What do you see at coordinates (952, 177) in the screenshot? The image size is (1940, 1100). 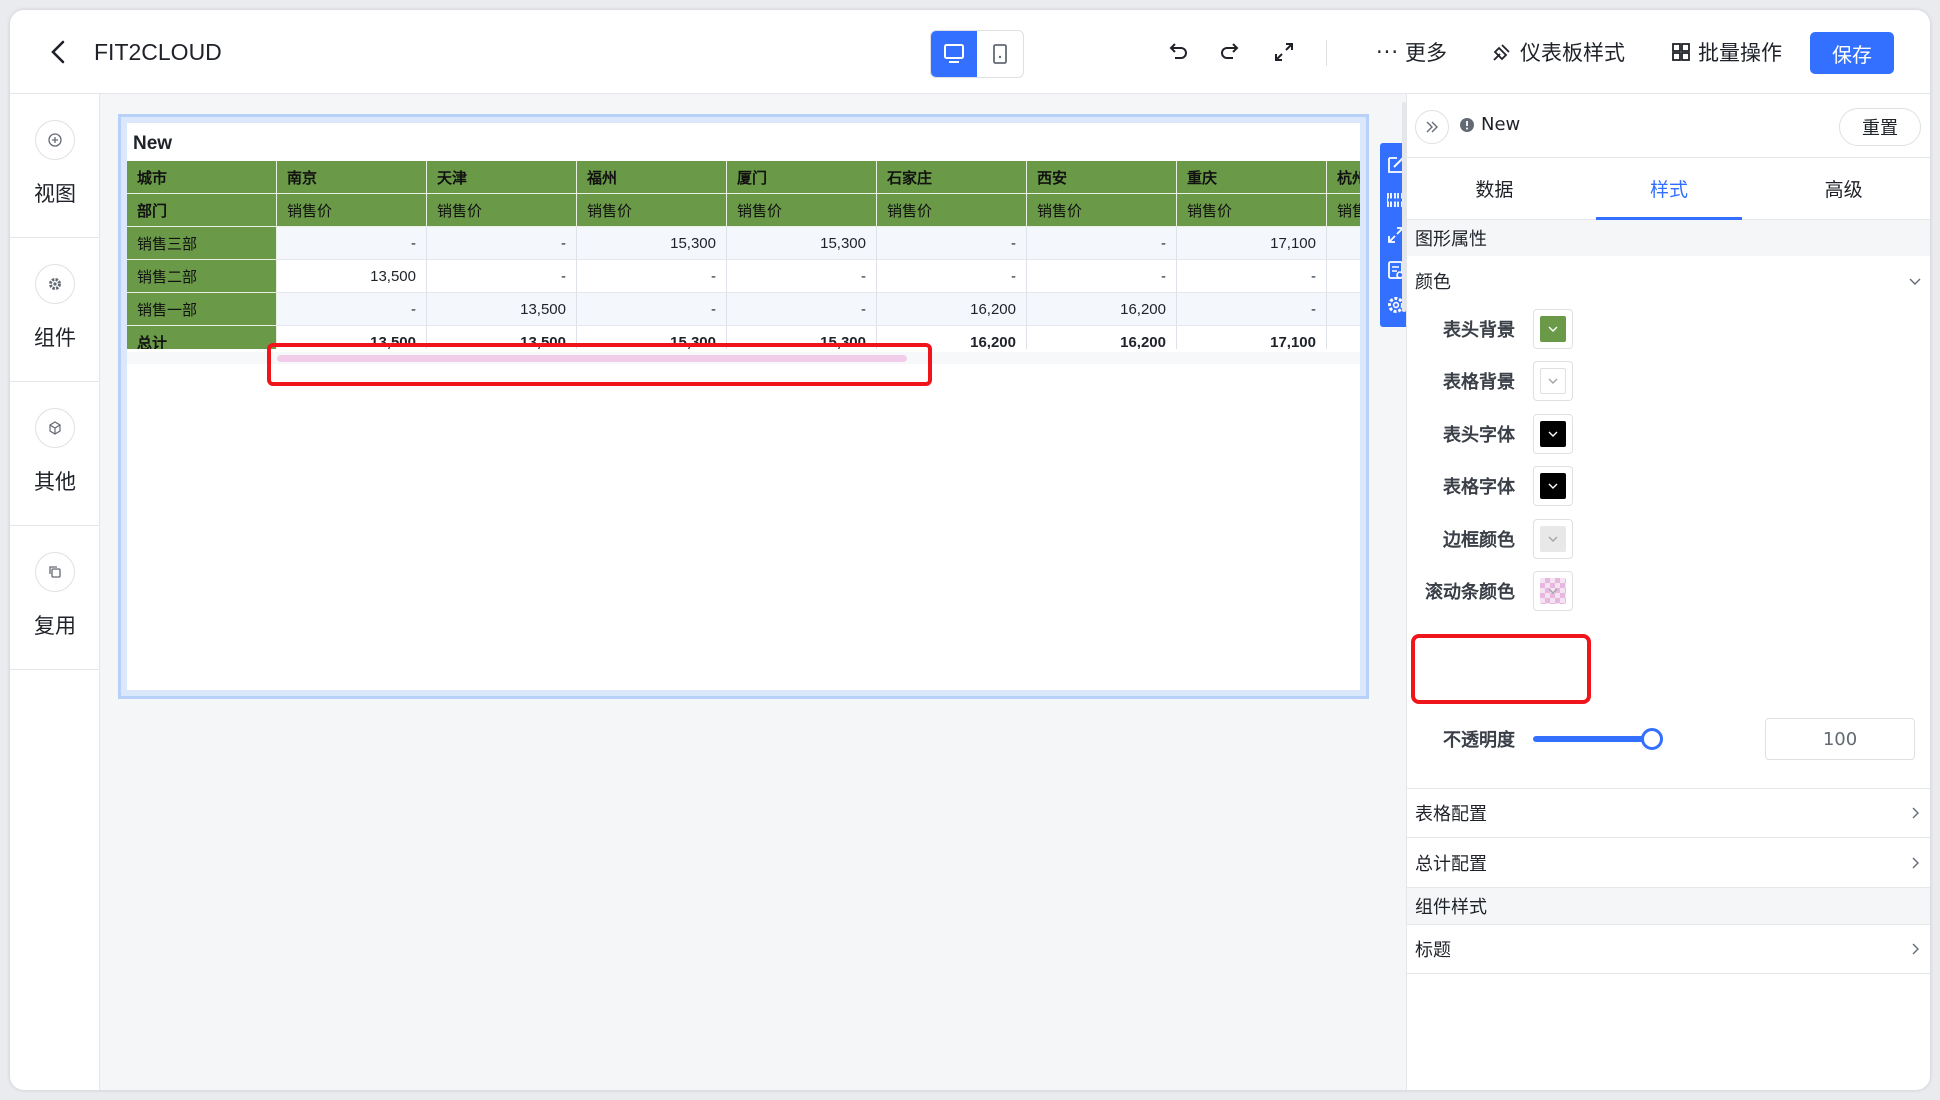 I see `column-header-city: 石家庄` at bounding box center [952, 177].